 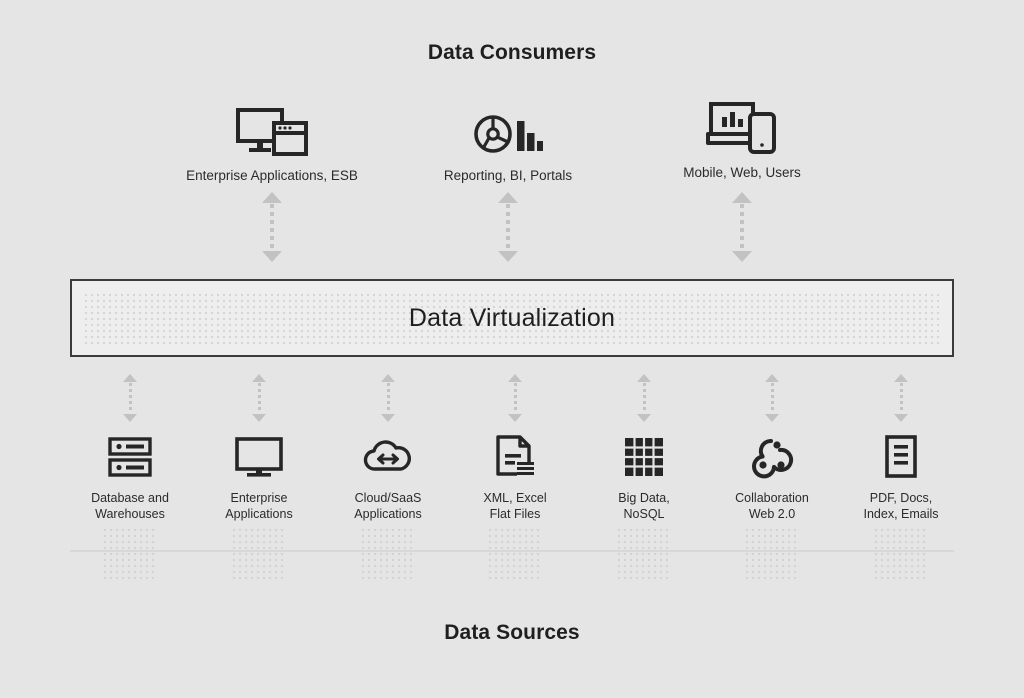 What do you see at coordinates (272, 175) in the screenshot?
I see `consumer-label: Enterprise Applications, ESB` at bounding box center [272, 175].